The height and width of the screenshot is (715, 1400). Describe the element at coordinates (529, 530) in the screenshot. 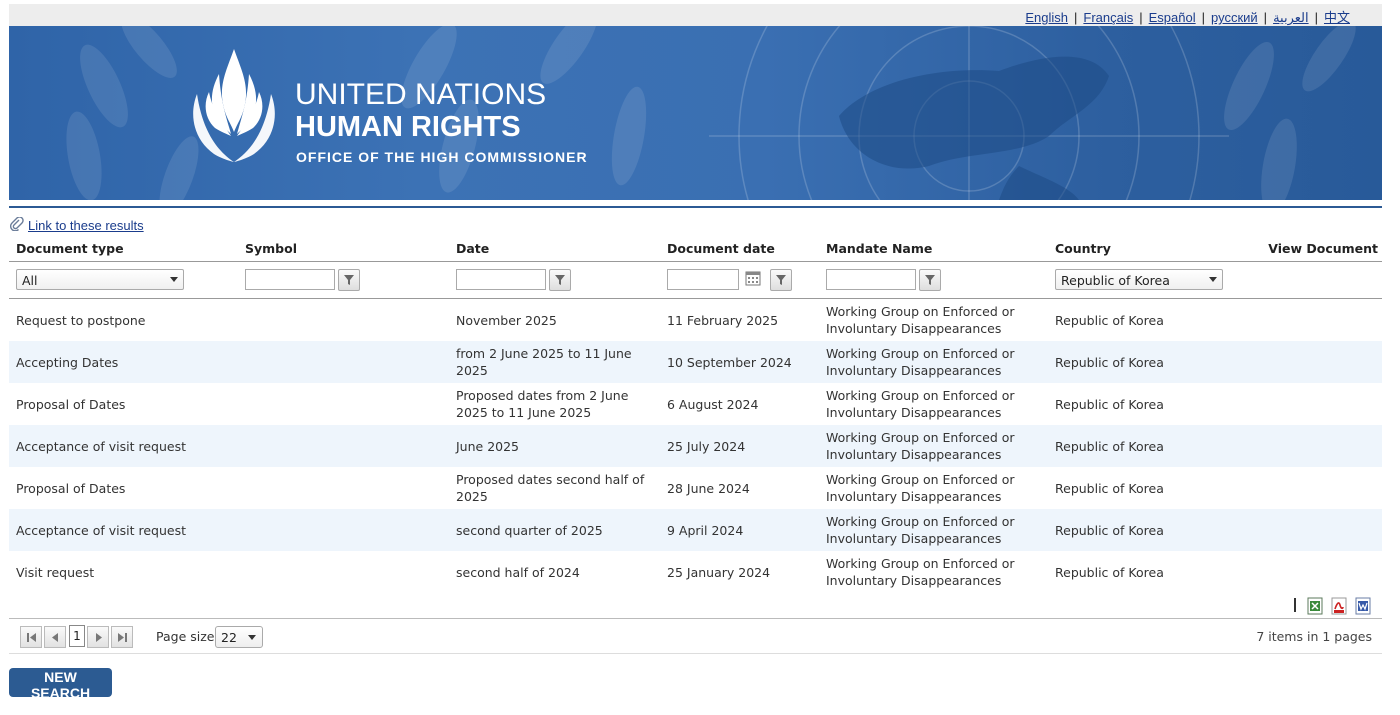

I see `cell-date: second quarter of 2025` at that location.